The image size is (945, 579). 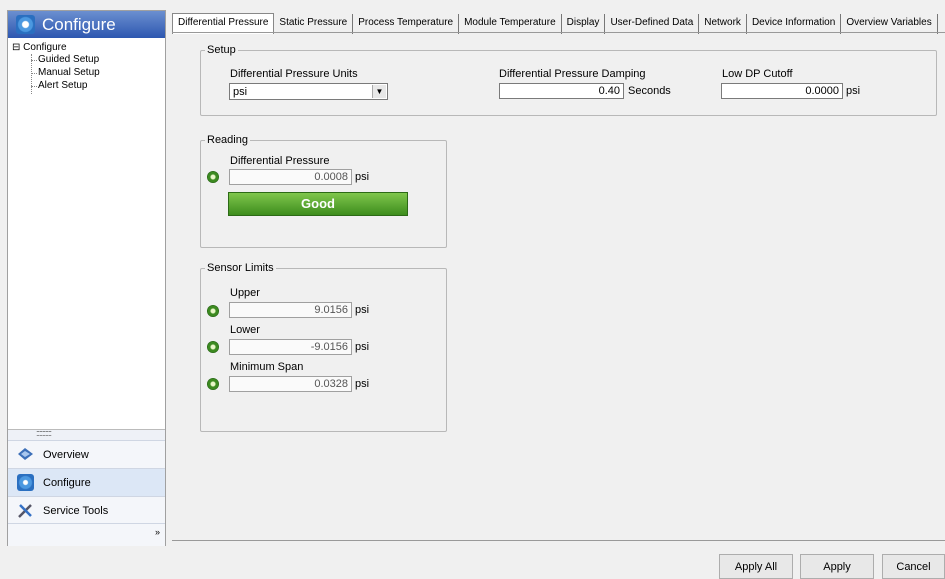 What do you see at coordinates (290, 310) in the screenshot?
I see `upper-field: 9.0156` at bounding box center [290, 310].